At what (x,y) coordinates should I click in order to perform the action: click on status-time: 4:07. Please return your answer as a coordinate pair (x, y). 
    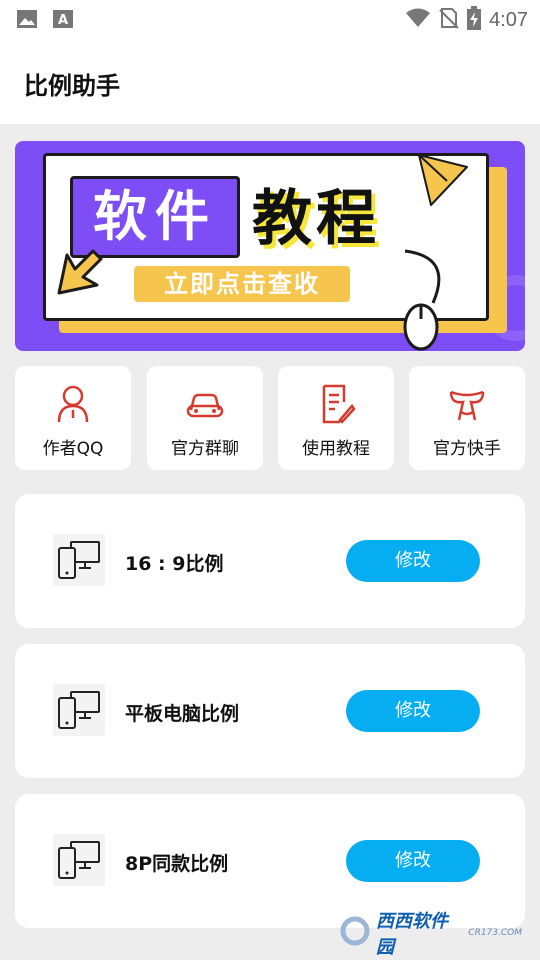
    Looking at the image, I should click on (508, 19).